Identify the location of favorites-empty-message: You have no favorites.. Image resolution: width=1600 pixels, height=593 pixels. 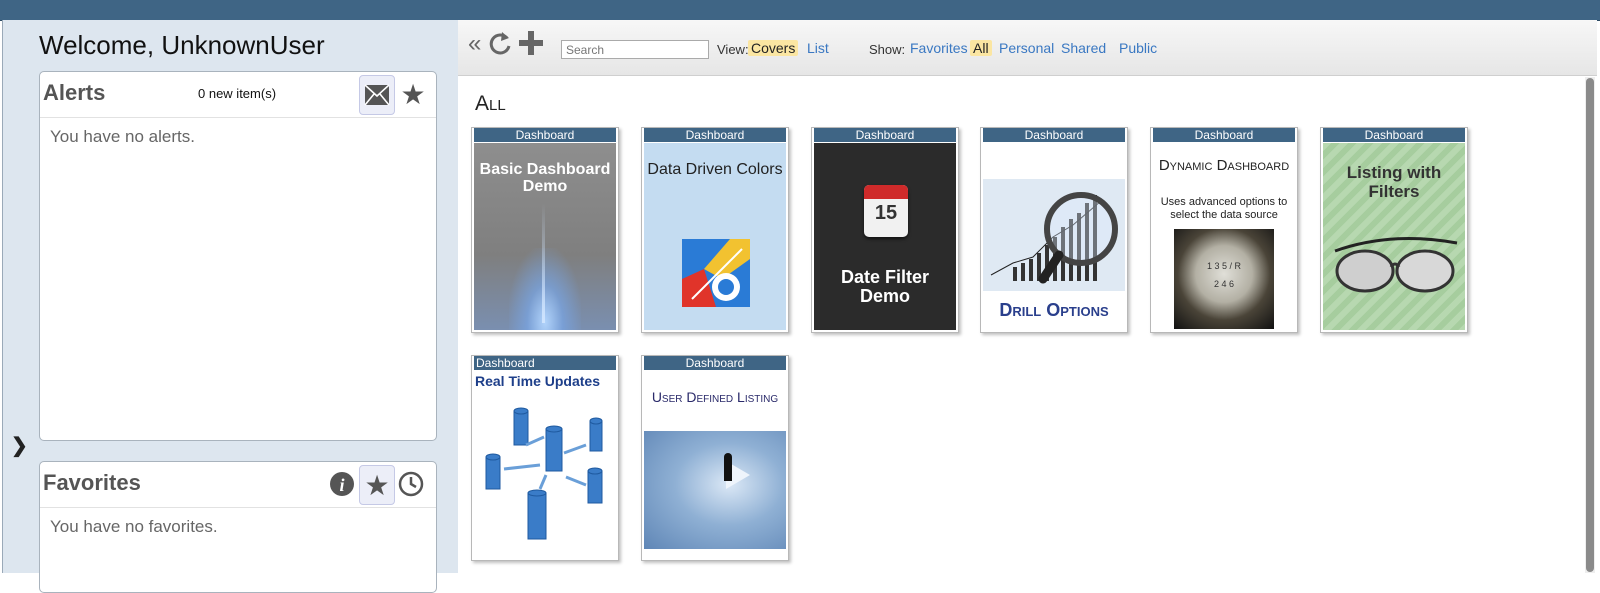
(134, 526).